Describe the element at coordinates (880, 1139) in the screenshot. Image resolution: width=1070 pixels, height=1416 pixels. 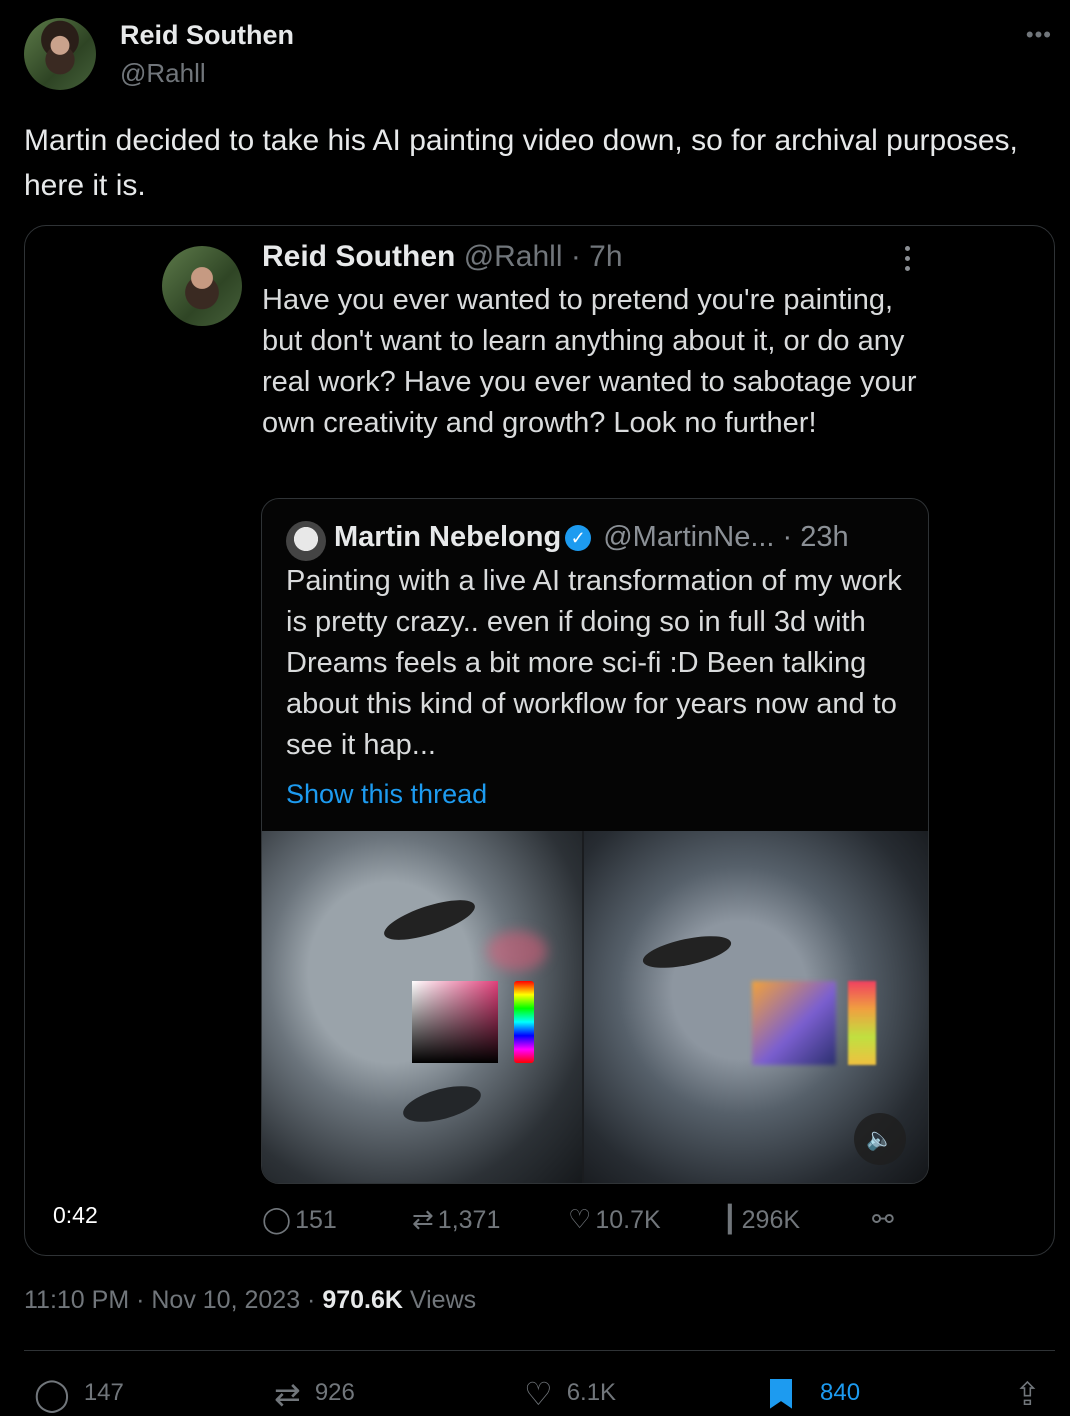
I see `volume-icon: 🔈` at that location.